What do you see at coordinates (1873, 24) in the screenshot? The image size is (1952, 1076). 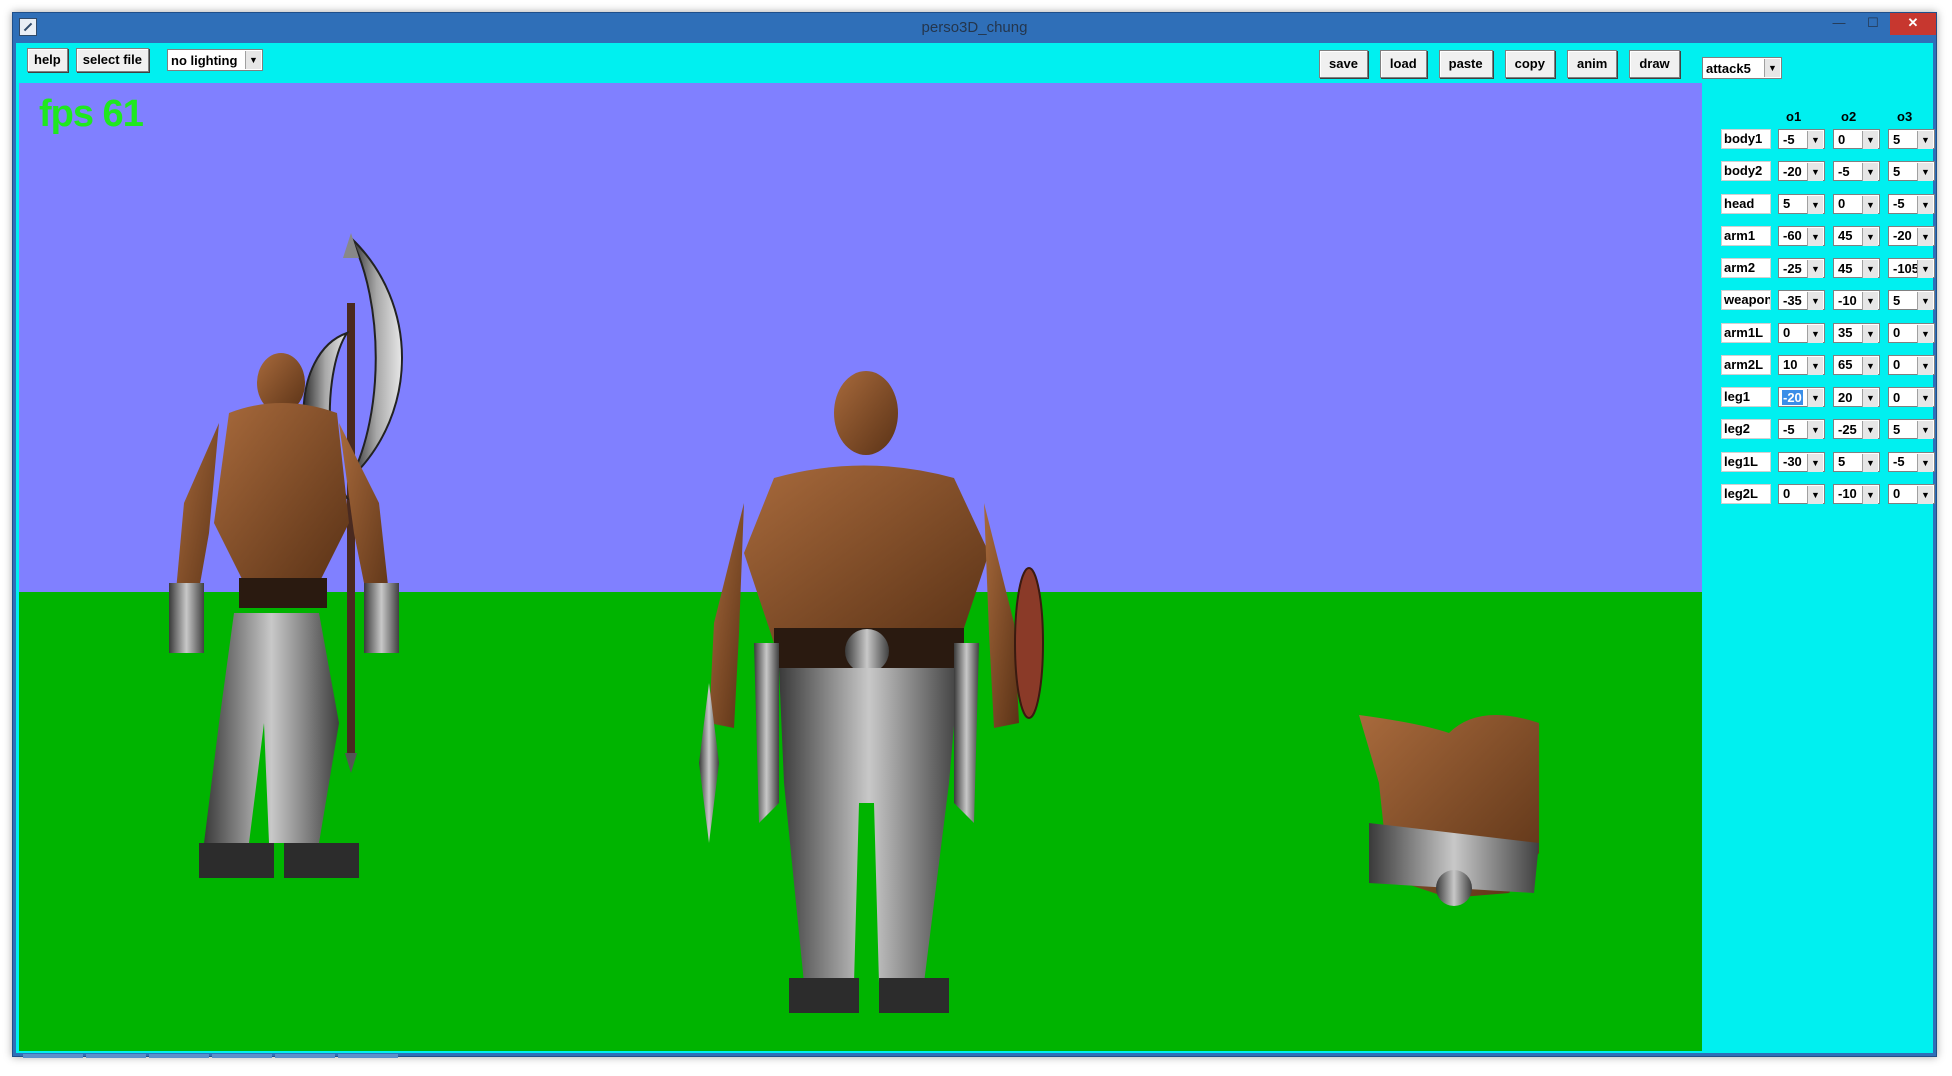 I see `maximize-button: ☐` at bounding box center [1873, 24].